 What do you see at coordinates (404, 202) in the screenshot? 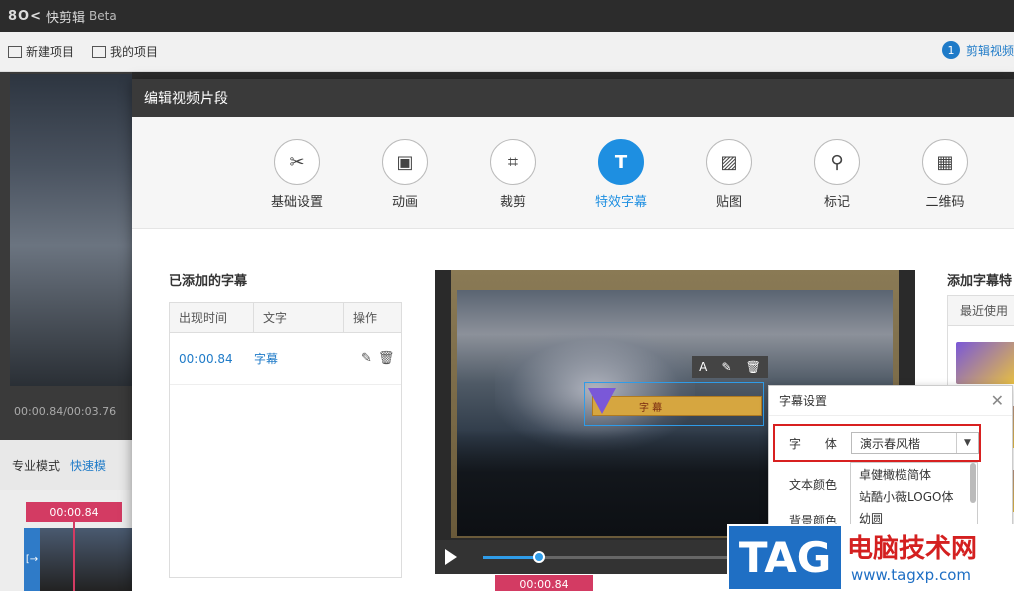
I see `tab-label: 动画` at bounding box center [404, 202].